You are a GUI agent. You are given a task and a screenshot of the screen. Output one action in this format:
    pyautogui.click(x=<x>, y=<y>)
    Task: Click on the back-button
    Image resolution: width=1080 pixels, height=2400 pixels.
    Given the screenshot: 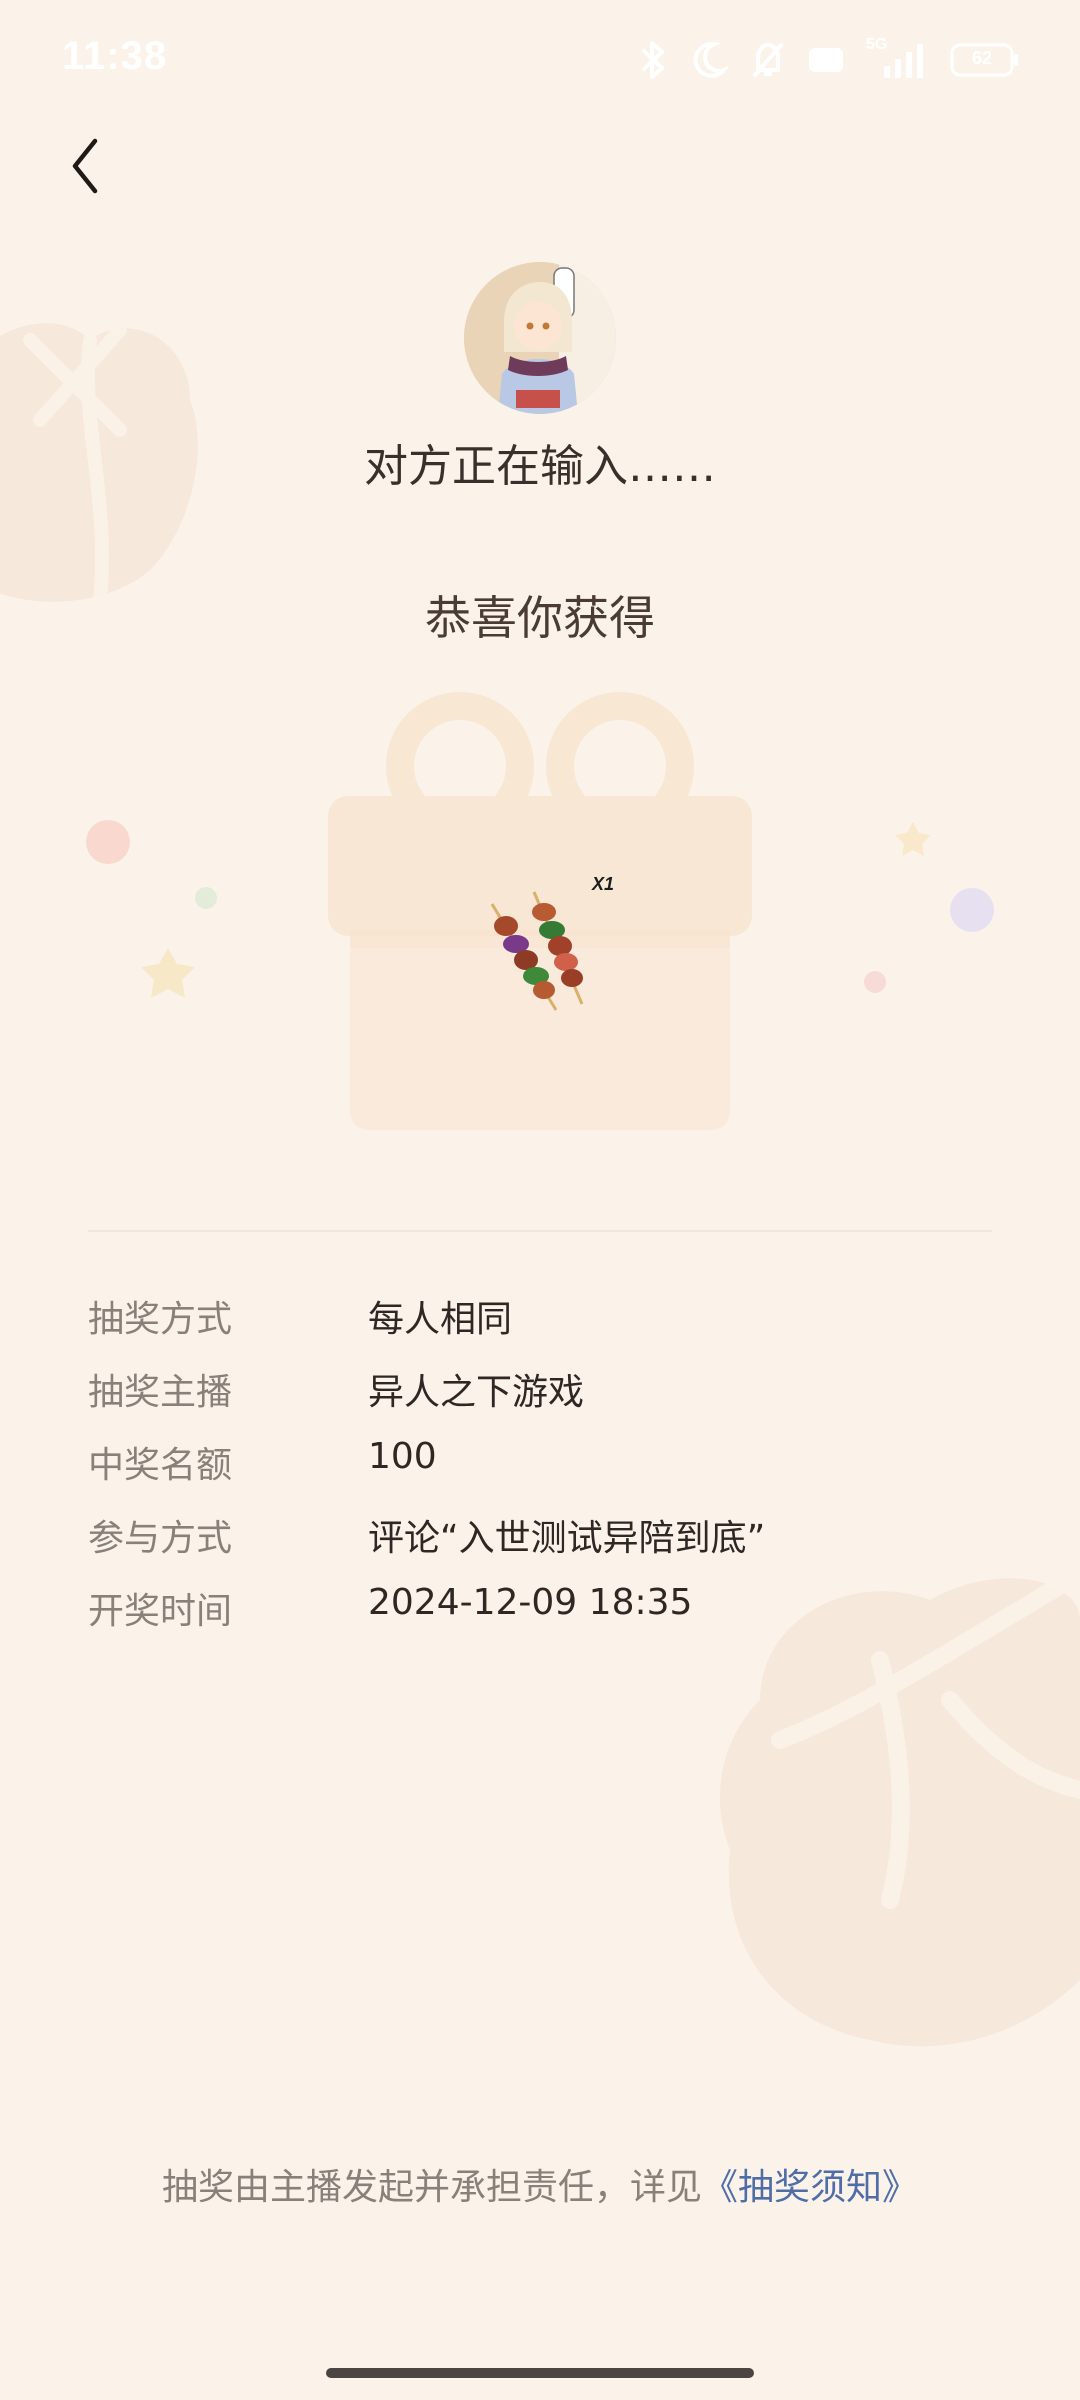 What is the action you would take?
    pyautogui.click(x=85, y=165)
    